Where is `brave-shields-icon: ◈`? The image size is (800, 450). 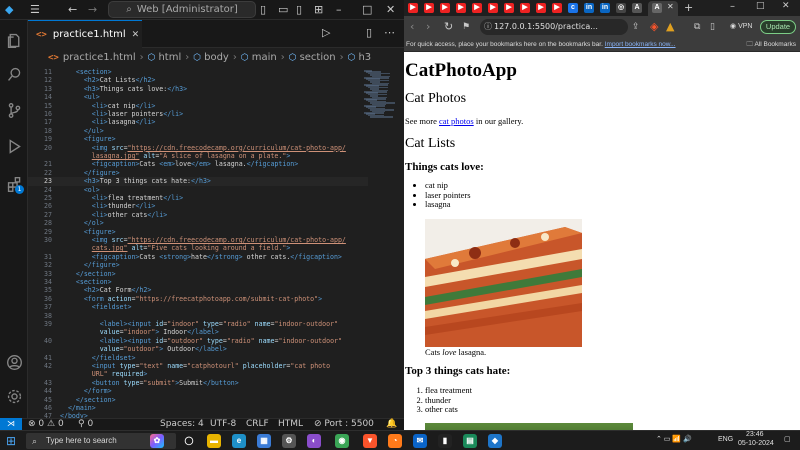
brave-shields-icon: ◈ is located at coordinates (654, 27).